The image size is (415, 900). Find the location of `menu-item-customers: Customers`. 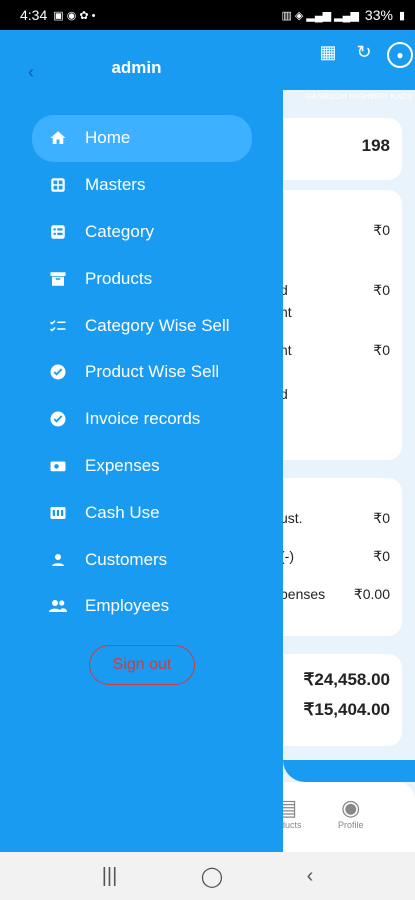

menu-item-customers: Customers is located at coordinates (142, 559).